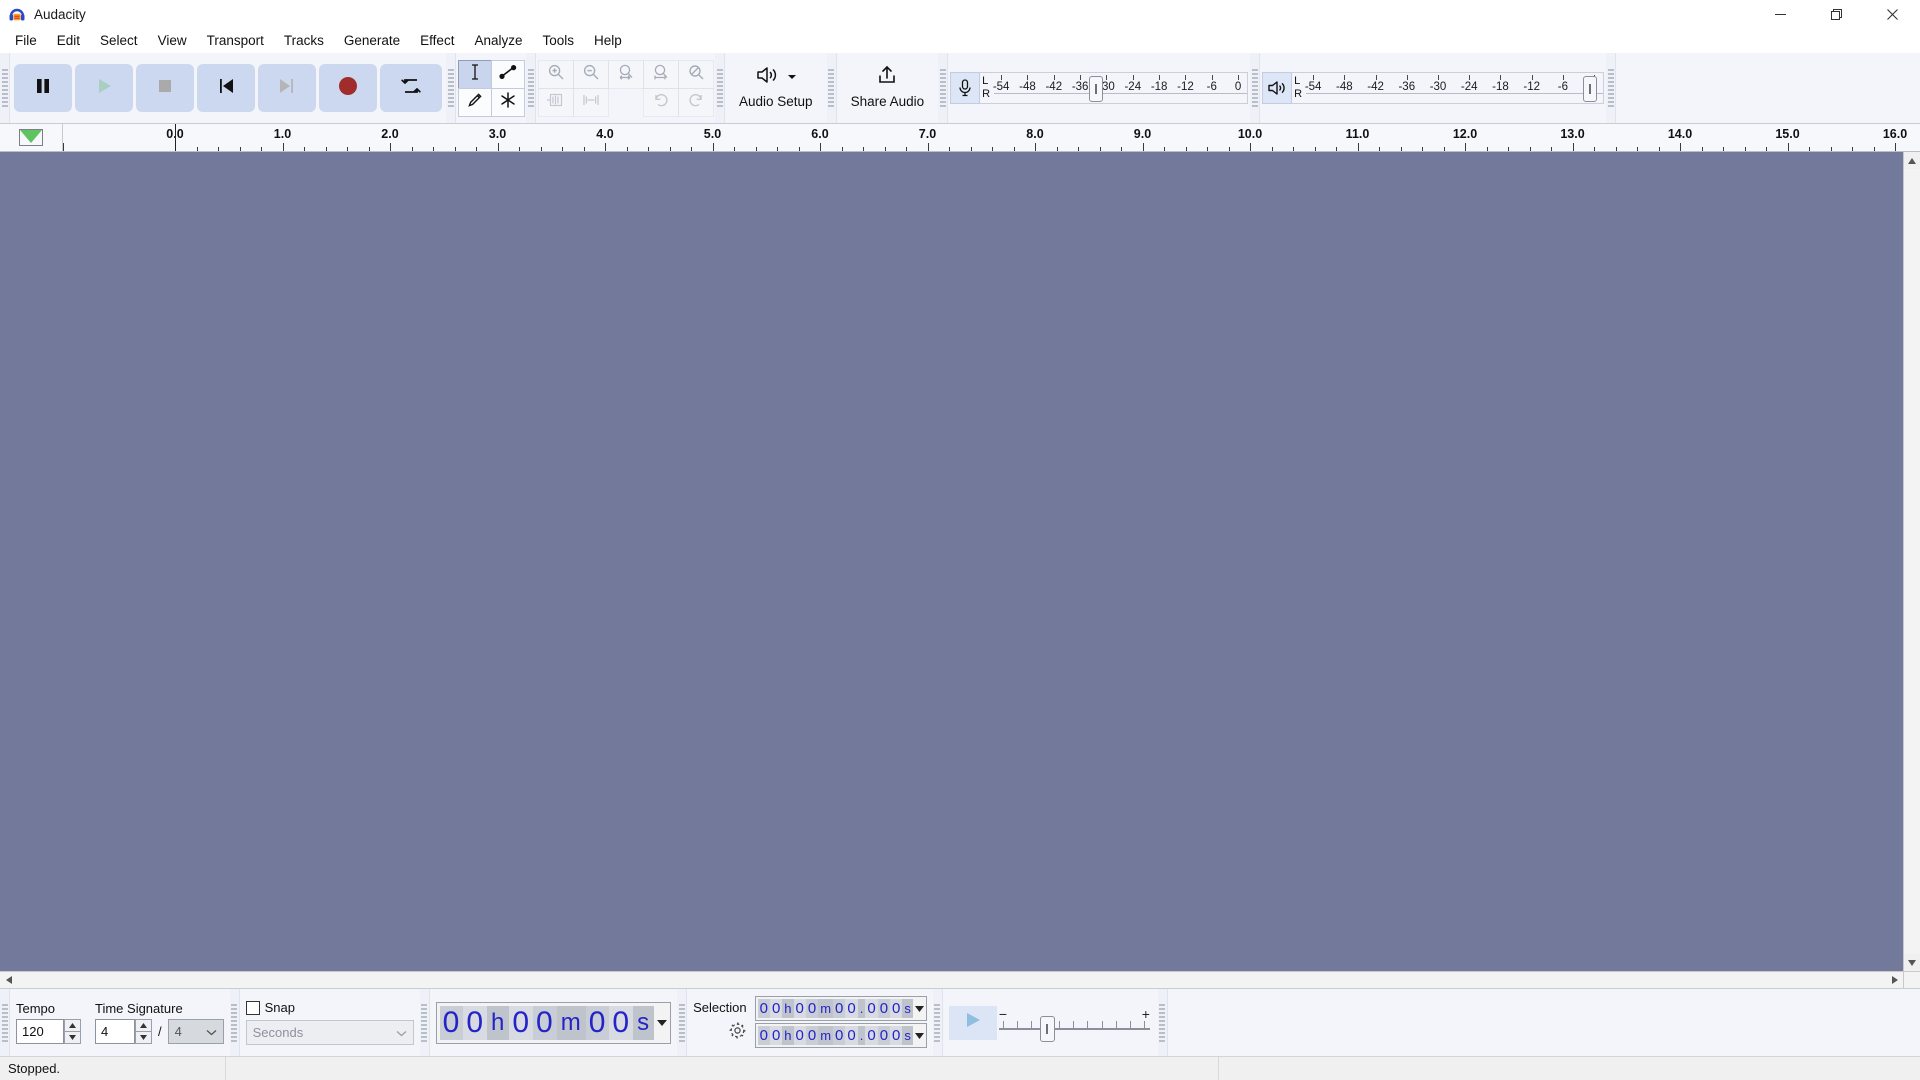 This screenshot has width=1920, height=1080. I want to click on play-button, so click(104, 88).